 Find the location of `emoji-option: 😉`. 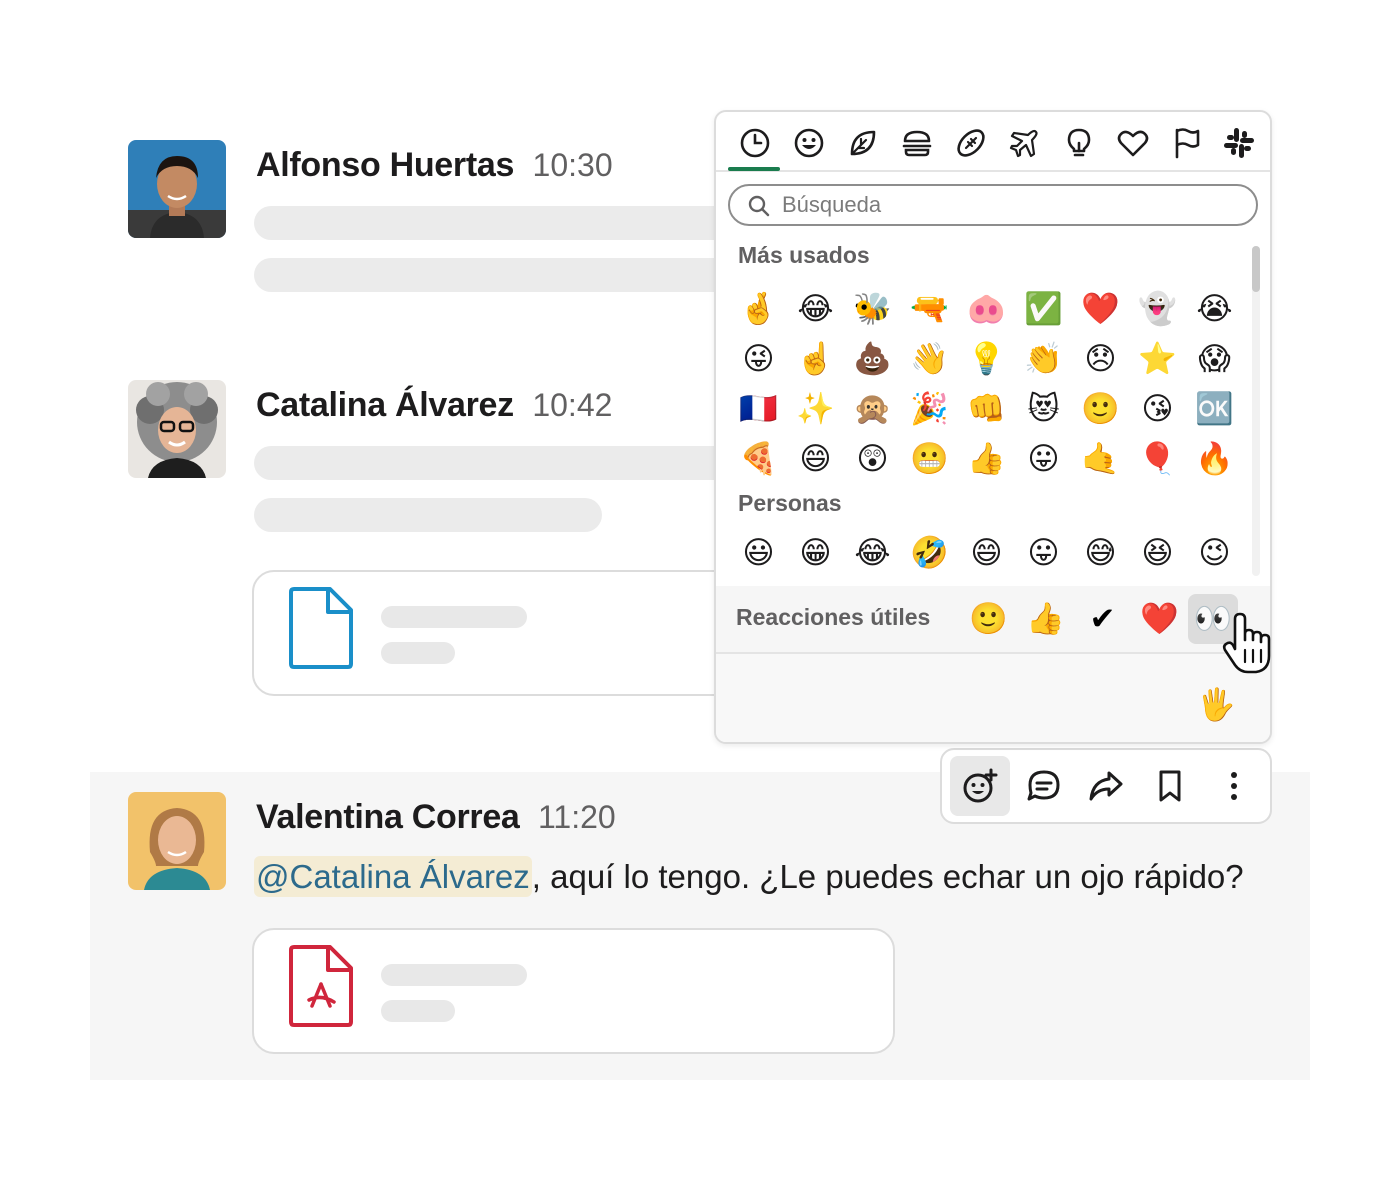

emoji-option: 😉 is located at coordinates (1214, 553).